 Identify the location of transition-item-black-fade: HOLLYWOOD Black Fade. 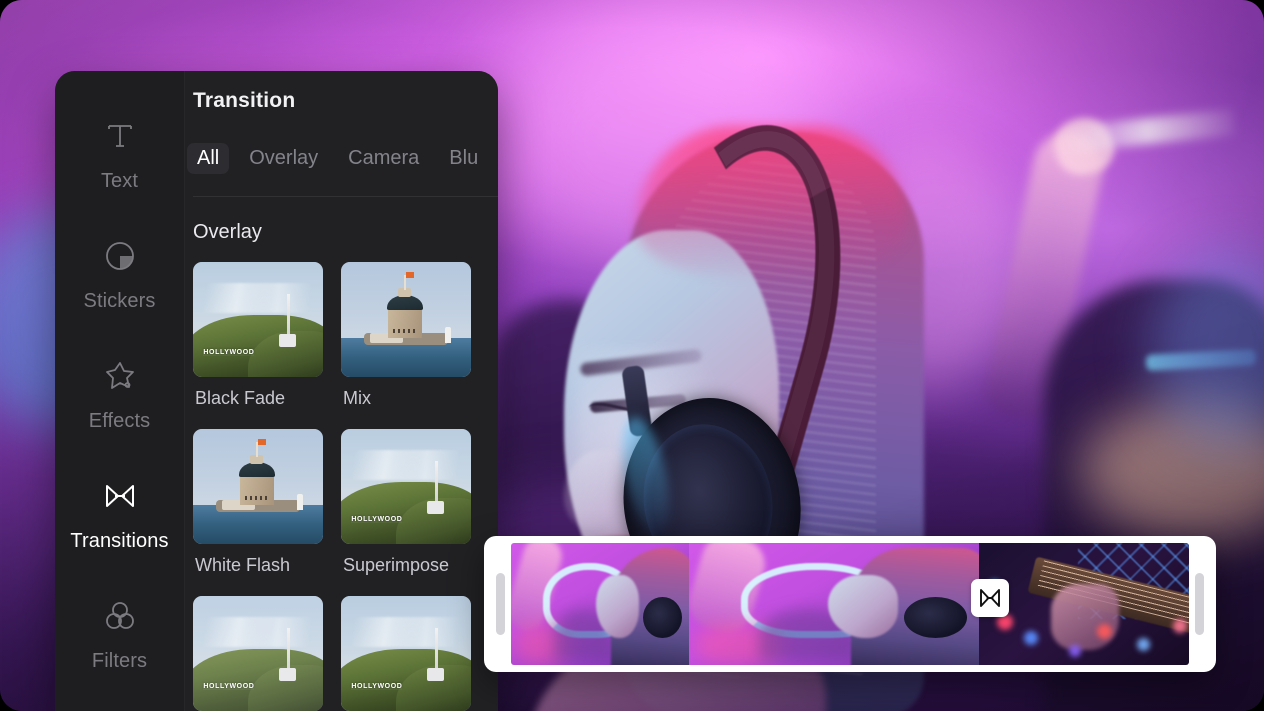
(258, 342).